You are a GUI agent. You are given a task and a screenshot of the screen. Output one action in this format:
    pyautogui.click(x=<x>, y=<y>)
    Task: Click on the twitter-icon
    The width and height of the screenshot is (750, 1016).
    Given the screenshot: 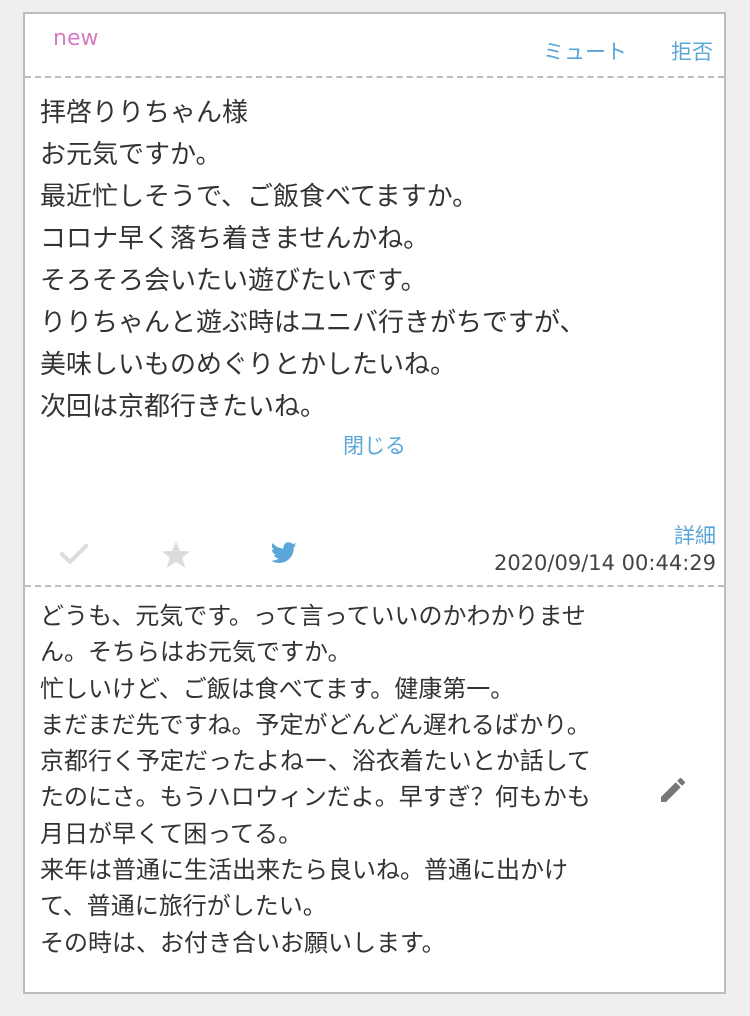 What is the action you would take?
    pyautogui.click(x=283, y=555)
    